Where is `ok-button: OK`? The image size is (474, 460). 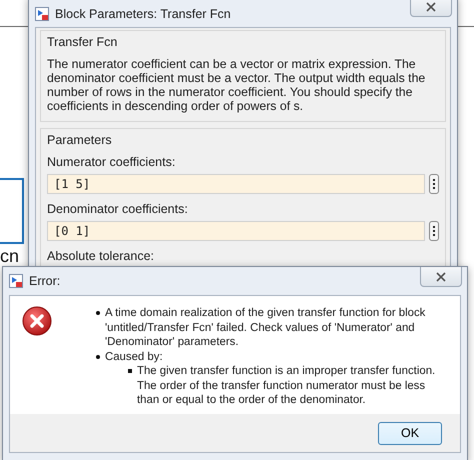
ok-button: OK is located at coordinates (410, 433).